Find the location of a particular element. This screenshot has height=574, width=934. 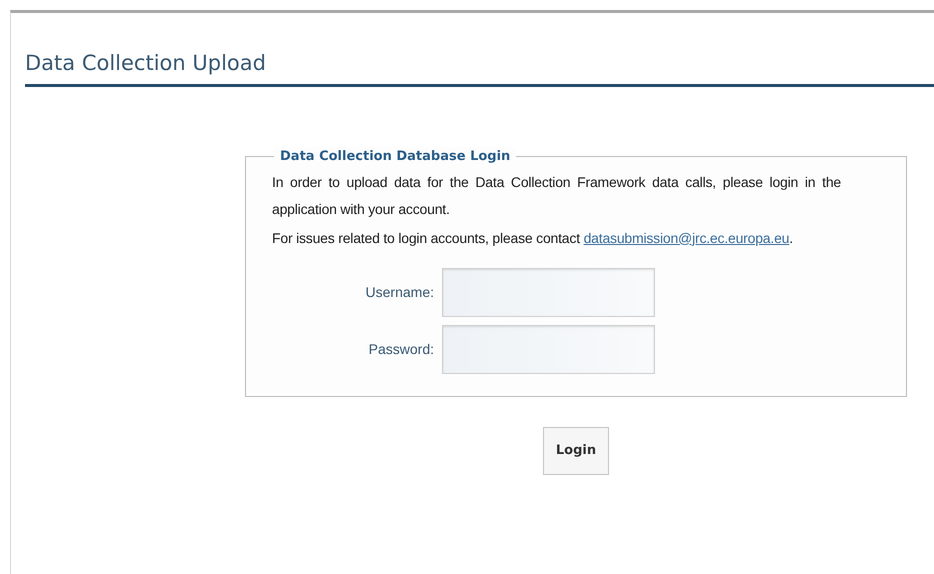

field-label: Password: is located at coordinates (401, 349).